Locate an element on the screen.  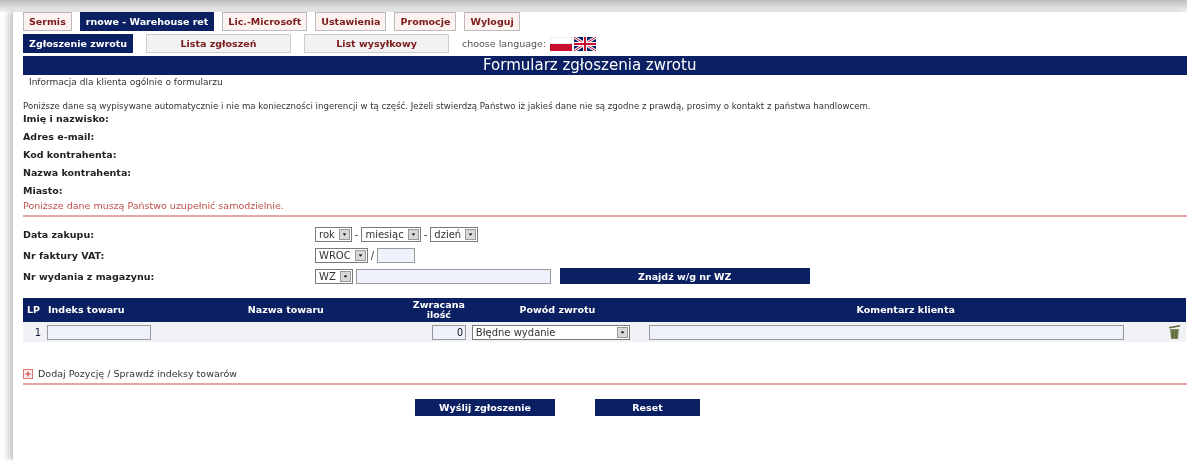
dropdown: dzień is located at coordinates (454, 234).